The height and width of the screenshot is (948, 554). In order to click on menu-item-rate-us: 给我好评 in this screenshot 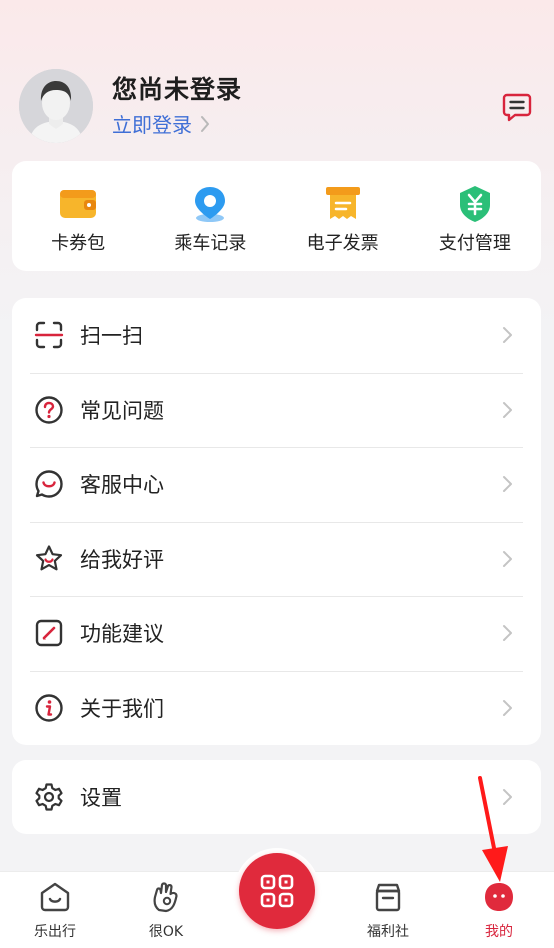, I will do `click(276, 559)`.